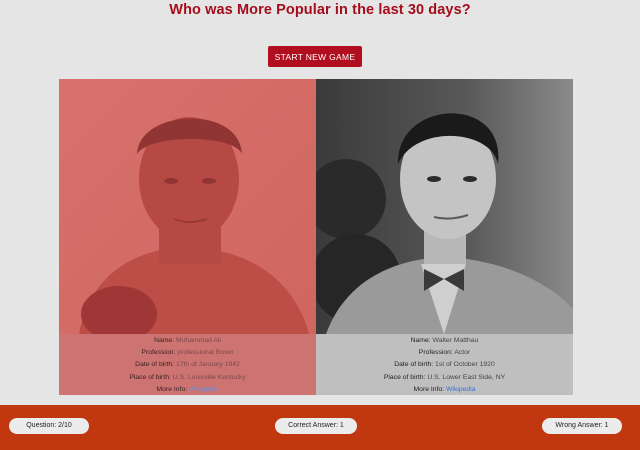 Image resolution: width=640 pixels, height=450 pixels. What do you see at coordinates (207, 365) in the screenshot?
I see `candidate-dob: 17th of January 1942` at bounding box center [207, 365].